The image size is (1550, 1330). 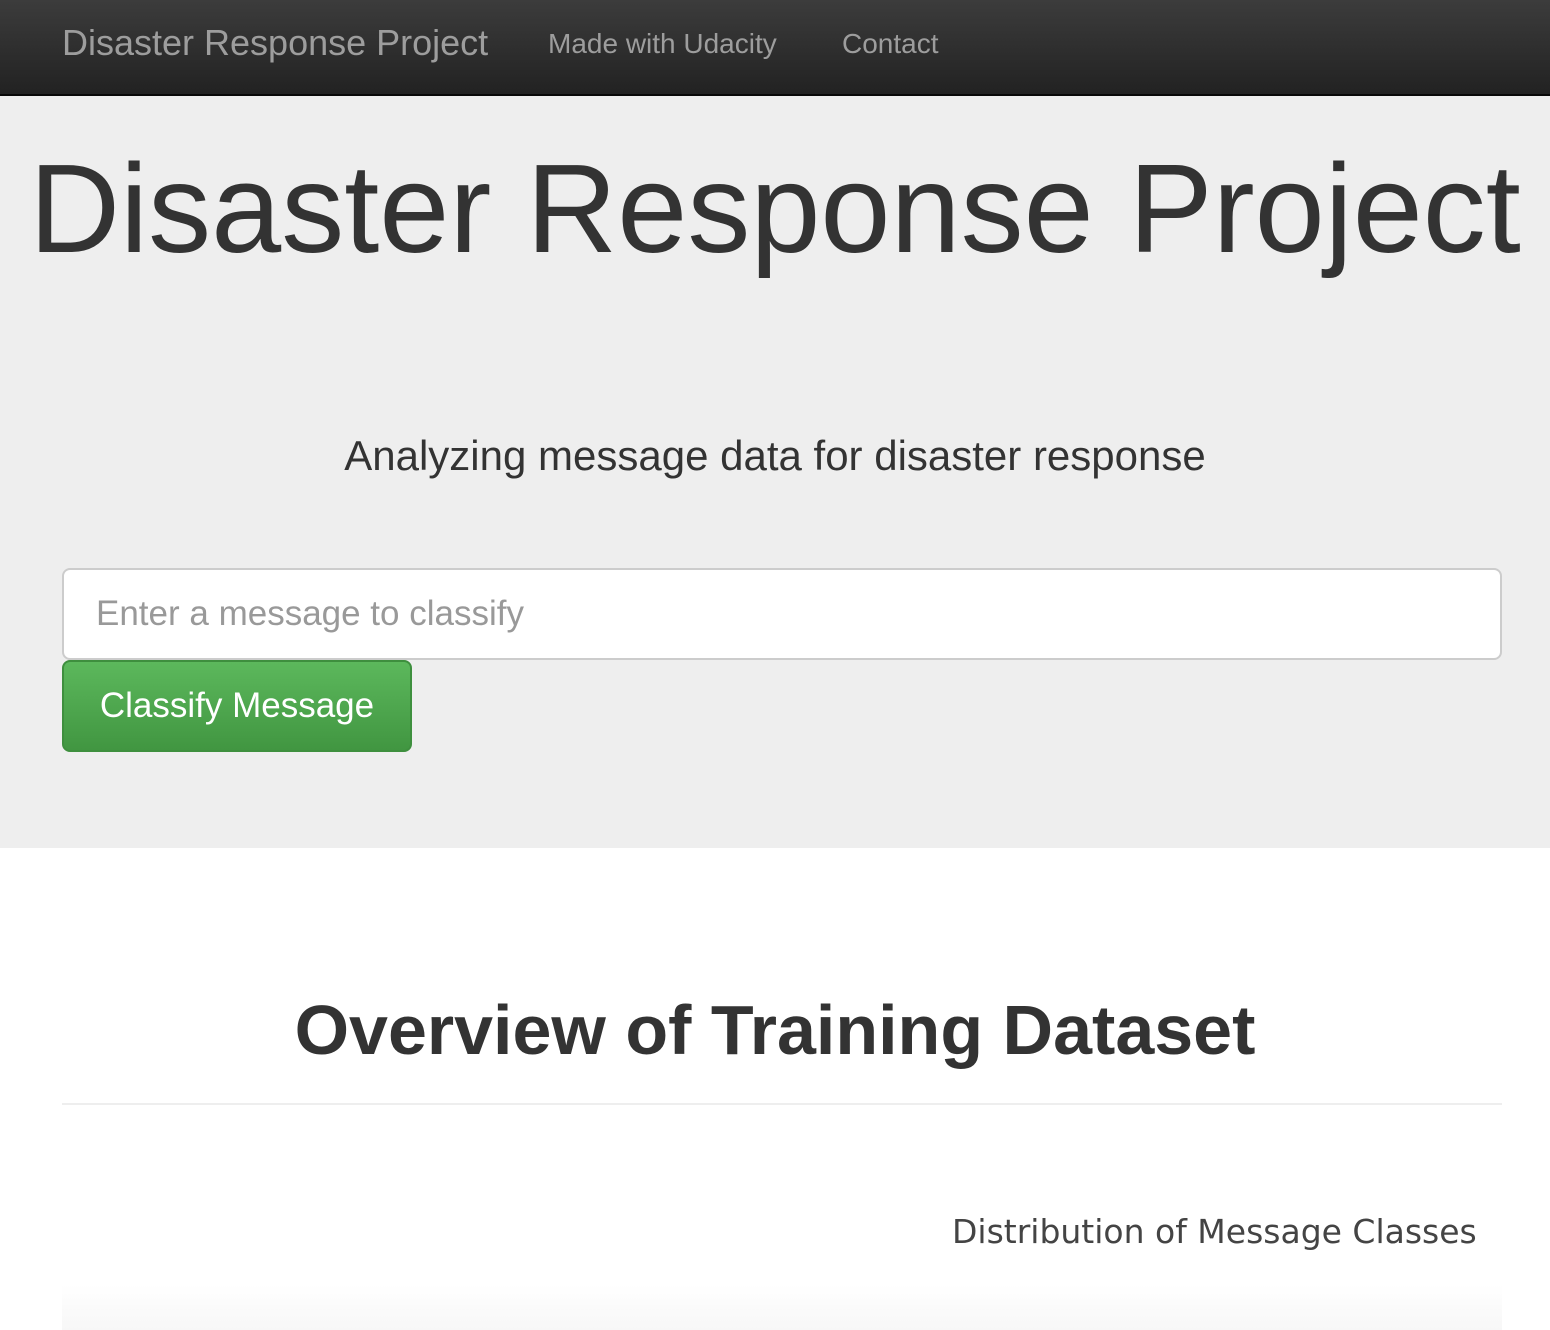 I want to click on chart-title: Distribution of Message Classes, so click(x=1214, y=1231).